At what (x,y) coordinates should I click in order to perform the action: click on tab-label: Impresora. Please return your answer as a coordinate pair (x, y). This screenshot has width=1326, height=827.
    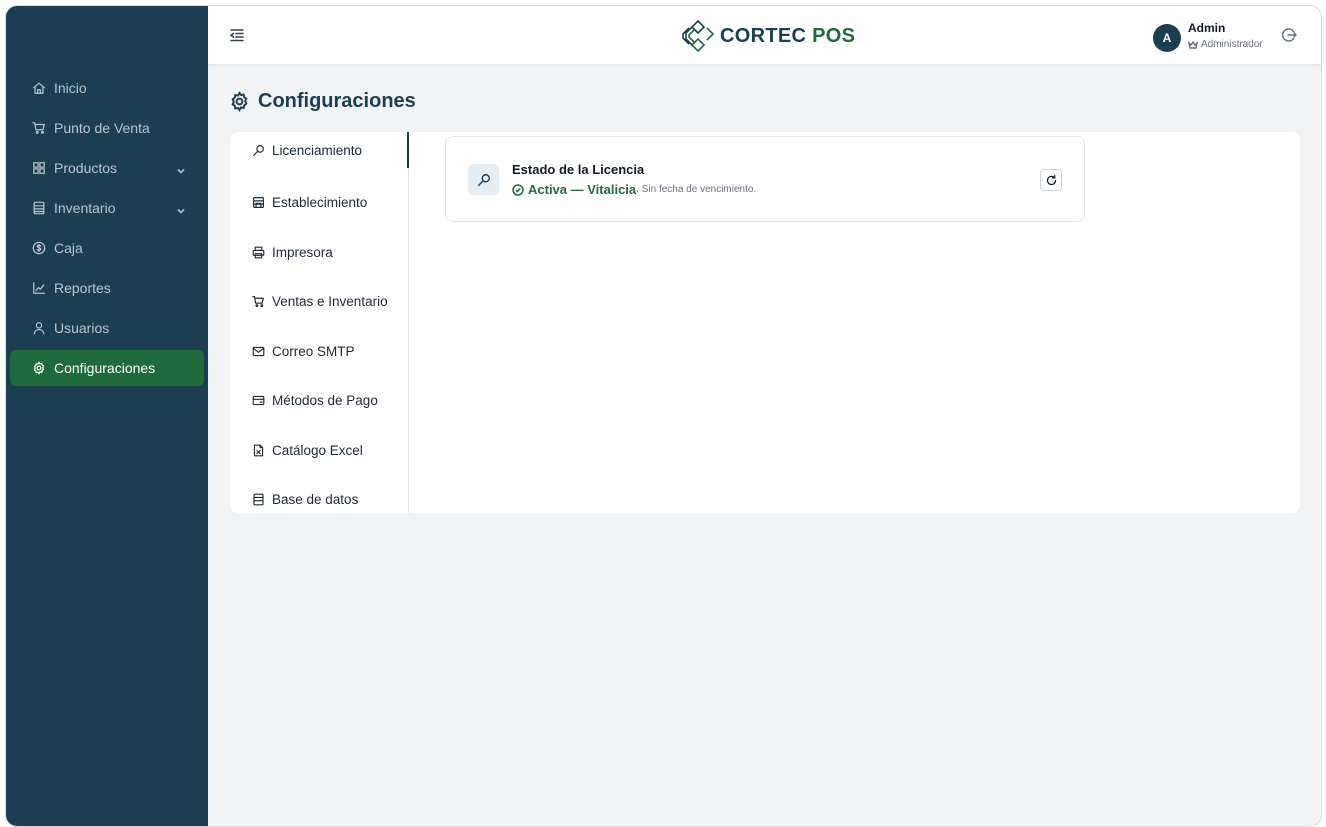
    Looking at the image, I should click on (302, 252).